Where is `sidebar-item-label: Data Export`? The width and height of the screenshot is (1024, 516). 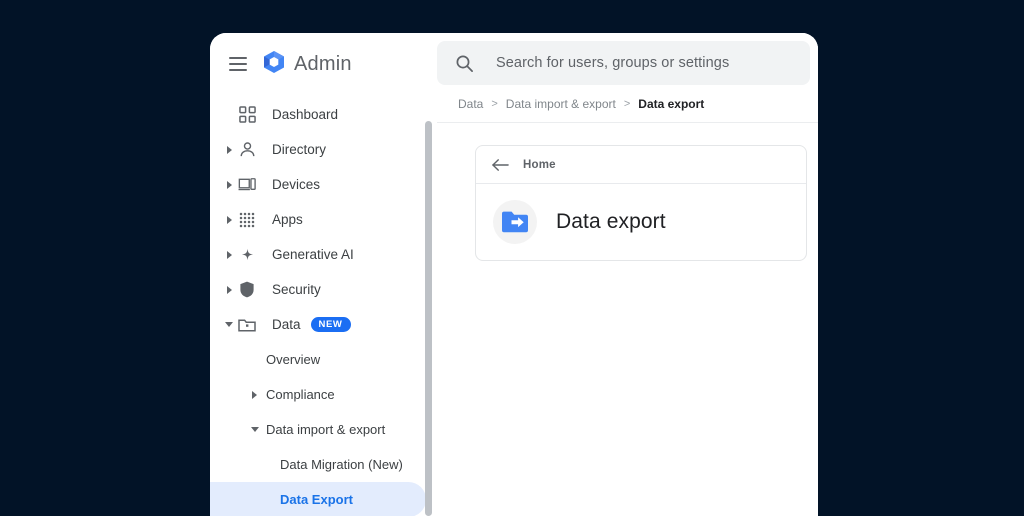
sidebar-item-label: Data Export is located at coordinates (316, 499).